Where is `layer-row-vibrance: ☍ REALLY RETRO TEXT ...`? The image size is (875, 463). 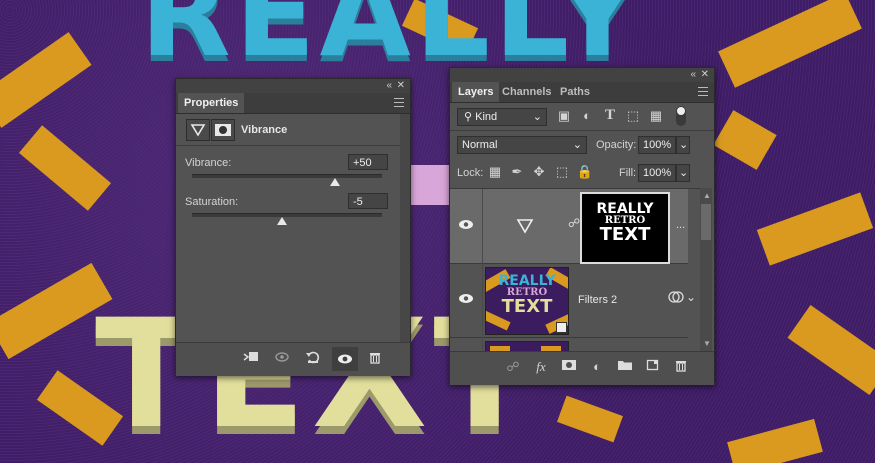 layer-row-vibrance: ☍ REALLY RETRO TEXT ... is located at coordinates (569, 226).